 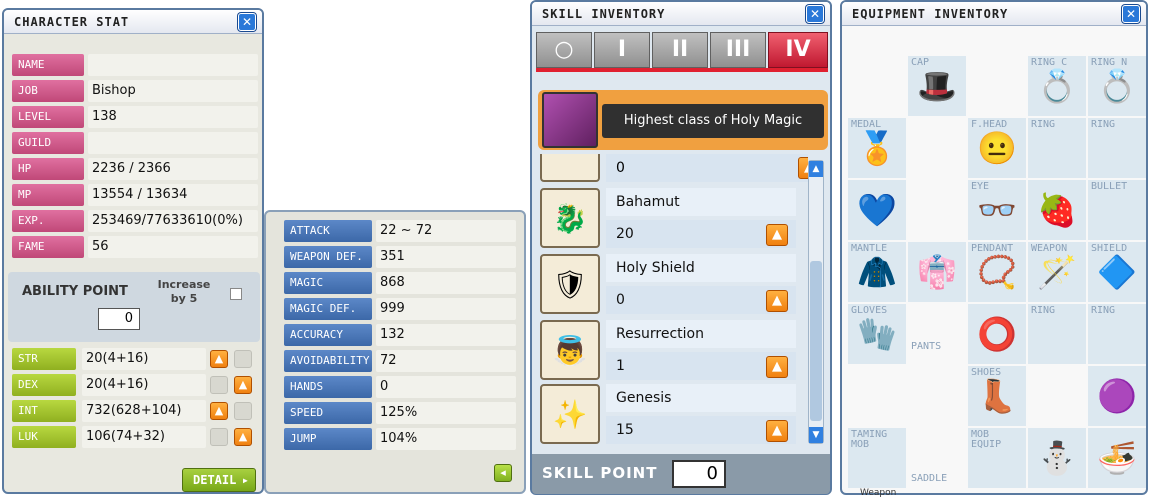 What do you see at coordinates (219, 411) in the screenshot?
I see `int-up-arrow-icon: ▲` at bounding box center [219, 411].